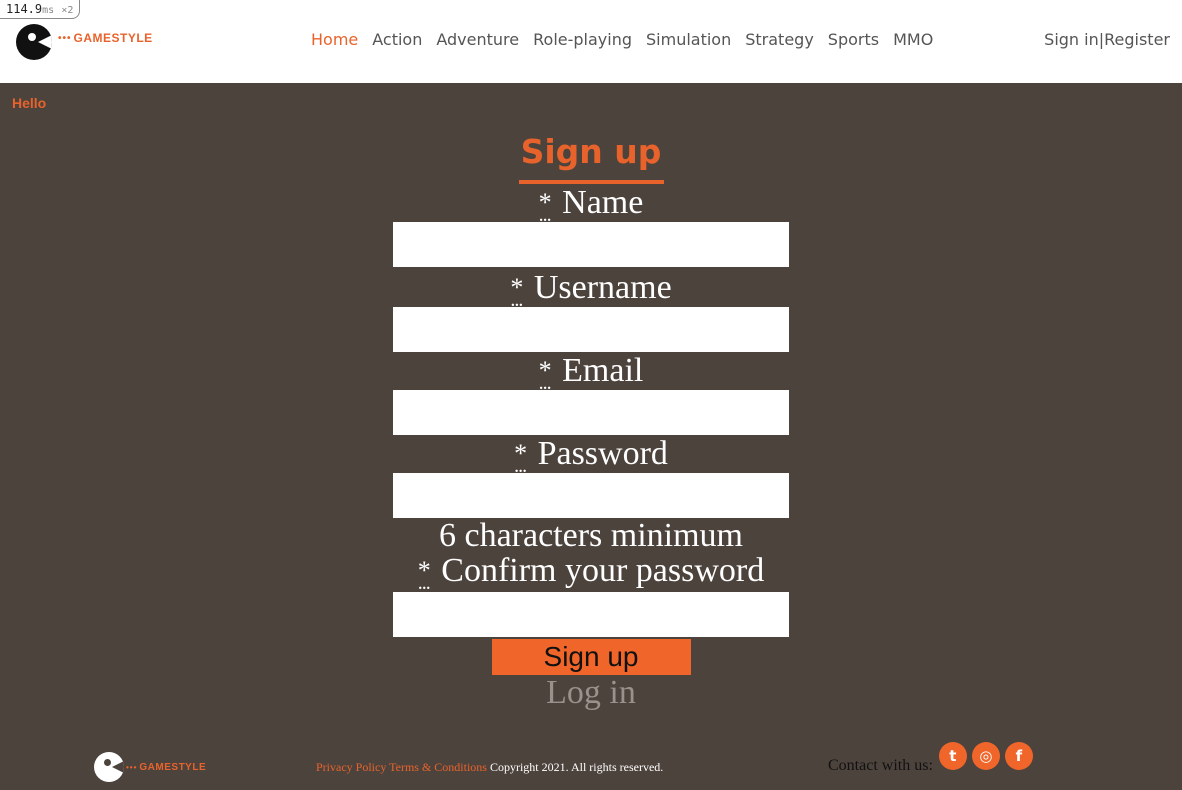 The height and width of the screenshot is (790, 1182). Describe the element at coordinates (397, 39) in the screenshot. I see `nav-item-action: Action` at that location.